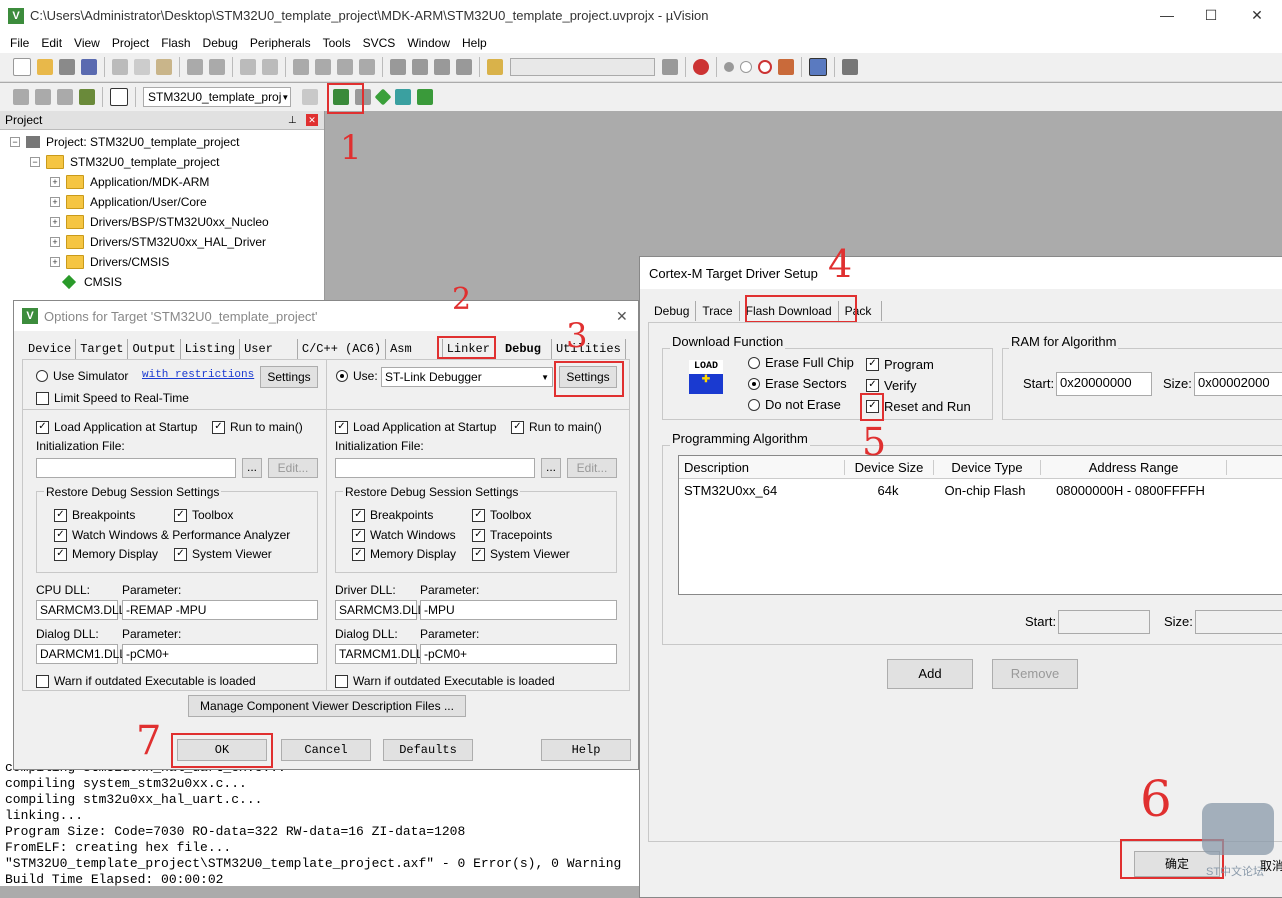 The height and width of the screenshot is (898, 1282). I want to click on open-file-icon, so click(45, 67).